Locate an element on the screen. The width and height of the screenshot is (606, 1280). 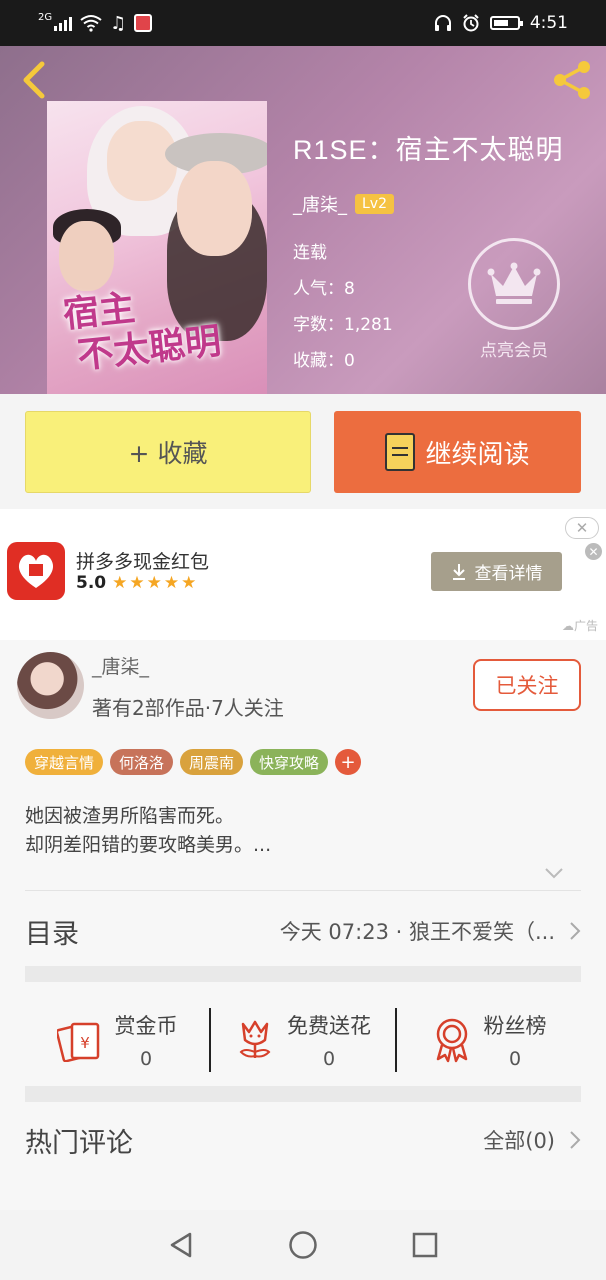
hot-comments-row: 热门评论 全部(0) is located at coordinates (303, 1140).